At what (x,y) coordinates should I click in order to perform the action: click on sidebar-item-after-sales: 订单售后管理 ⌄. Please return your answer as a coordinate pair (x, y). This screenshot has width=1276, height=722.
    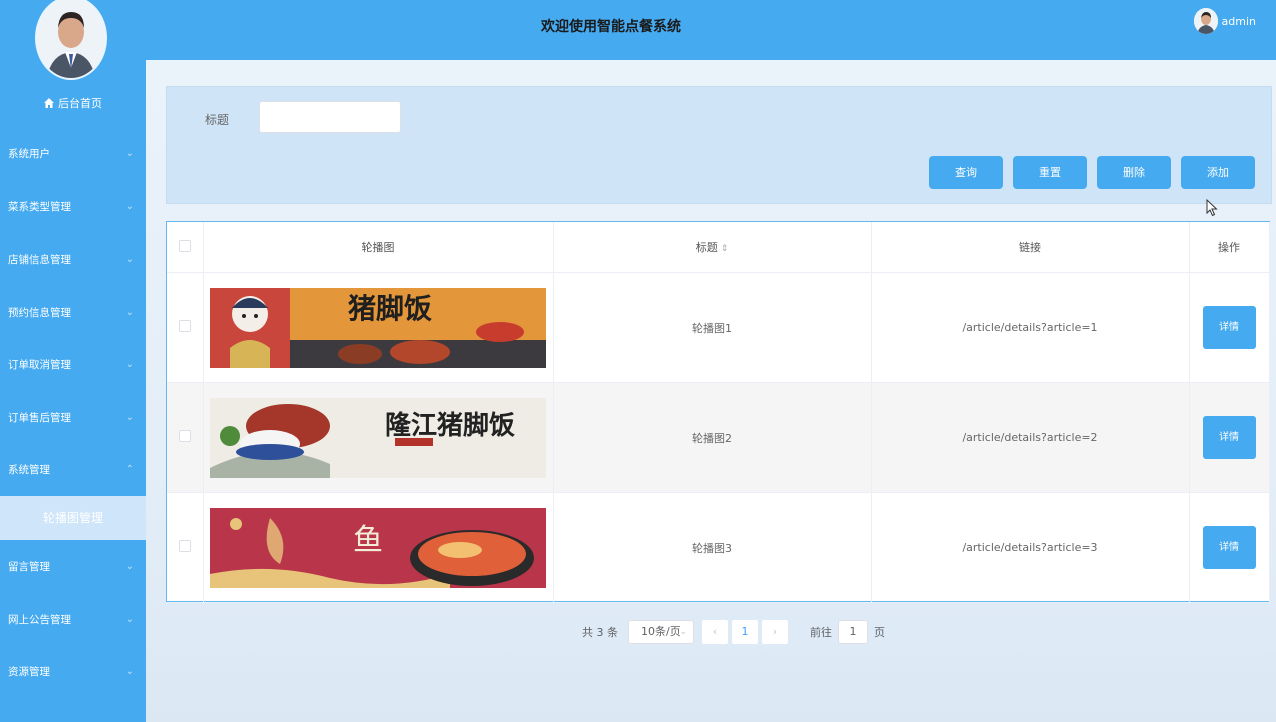
    Looking at the image, I should click on (73, 418).